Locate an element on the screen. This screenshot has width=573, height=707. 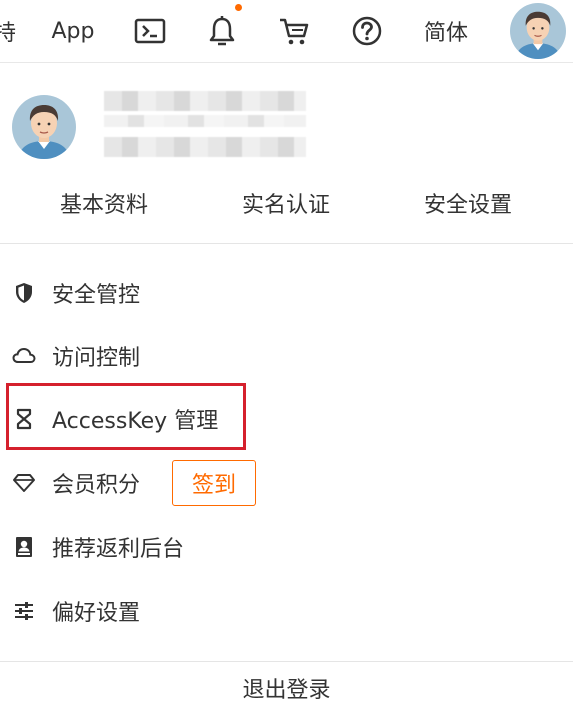
tab-security-settings: 安全设置 is located at coordinates (468, 203).